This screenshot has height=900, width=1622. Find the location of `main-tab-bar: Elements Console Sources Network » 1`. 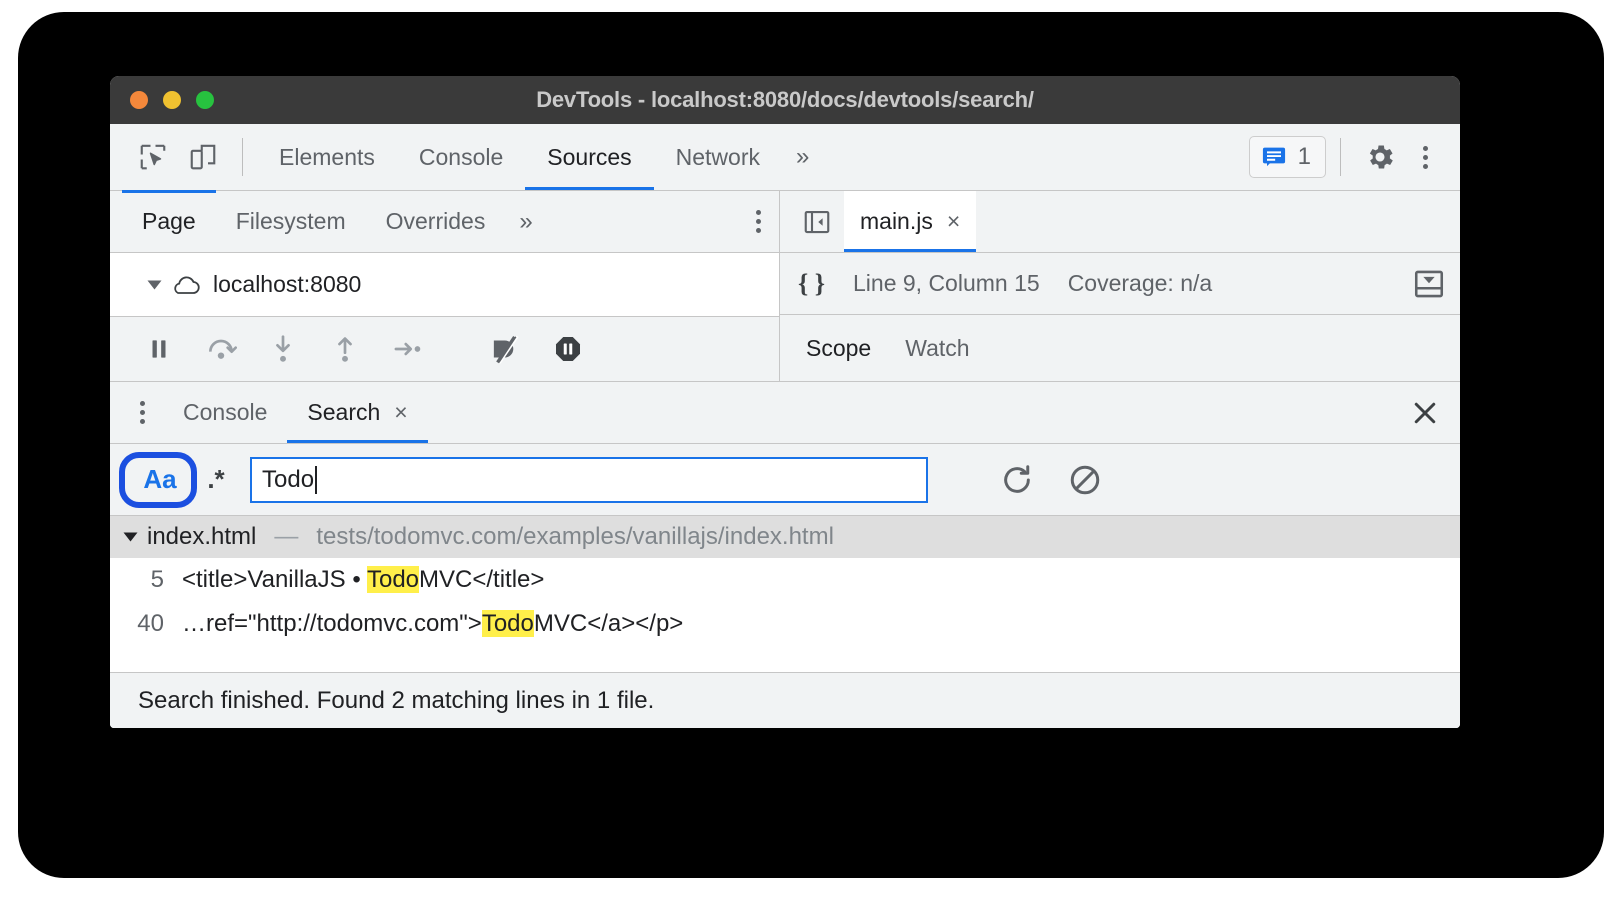

main-tab-bar: Elements Console Sources Network » 1 is located at coordinates (785, 157).